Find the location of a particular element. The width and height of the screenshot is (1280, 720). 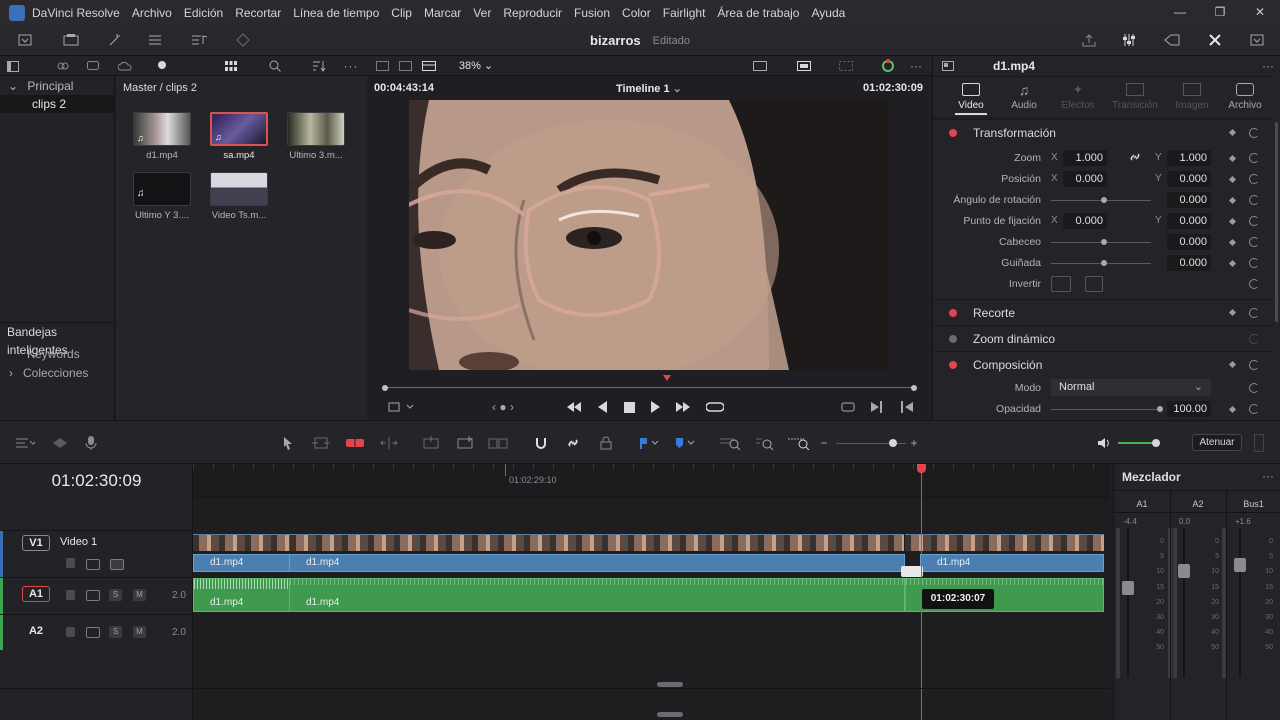

menu-ayuda: Ayuda is located at coordinates (828, 13).